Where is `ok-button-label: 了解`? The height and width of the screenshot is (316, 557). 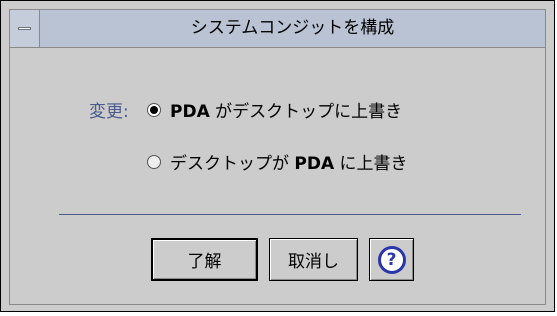 ok-button-label: 了解 is located at coordinates (204, 262).